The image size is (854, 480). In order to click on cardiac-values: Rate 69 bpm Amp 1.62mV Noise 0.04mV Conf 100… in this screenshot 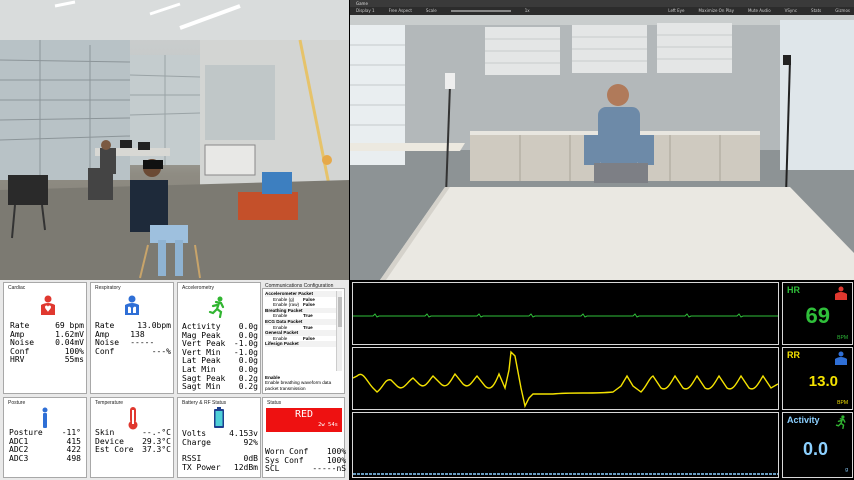, I will do `click(47, 343)`.